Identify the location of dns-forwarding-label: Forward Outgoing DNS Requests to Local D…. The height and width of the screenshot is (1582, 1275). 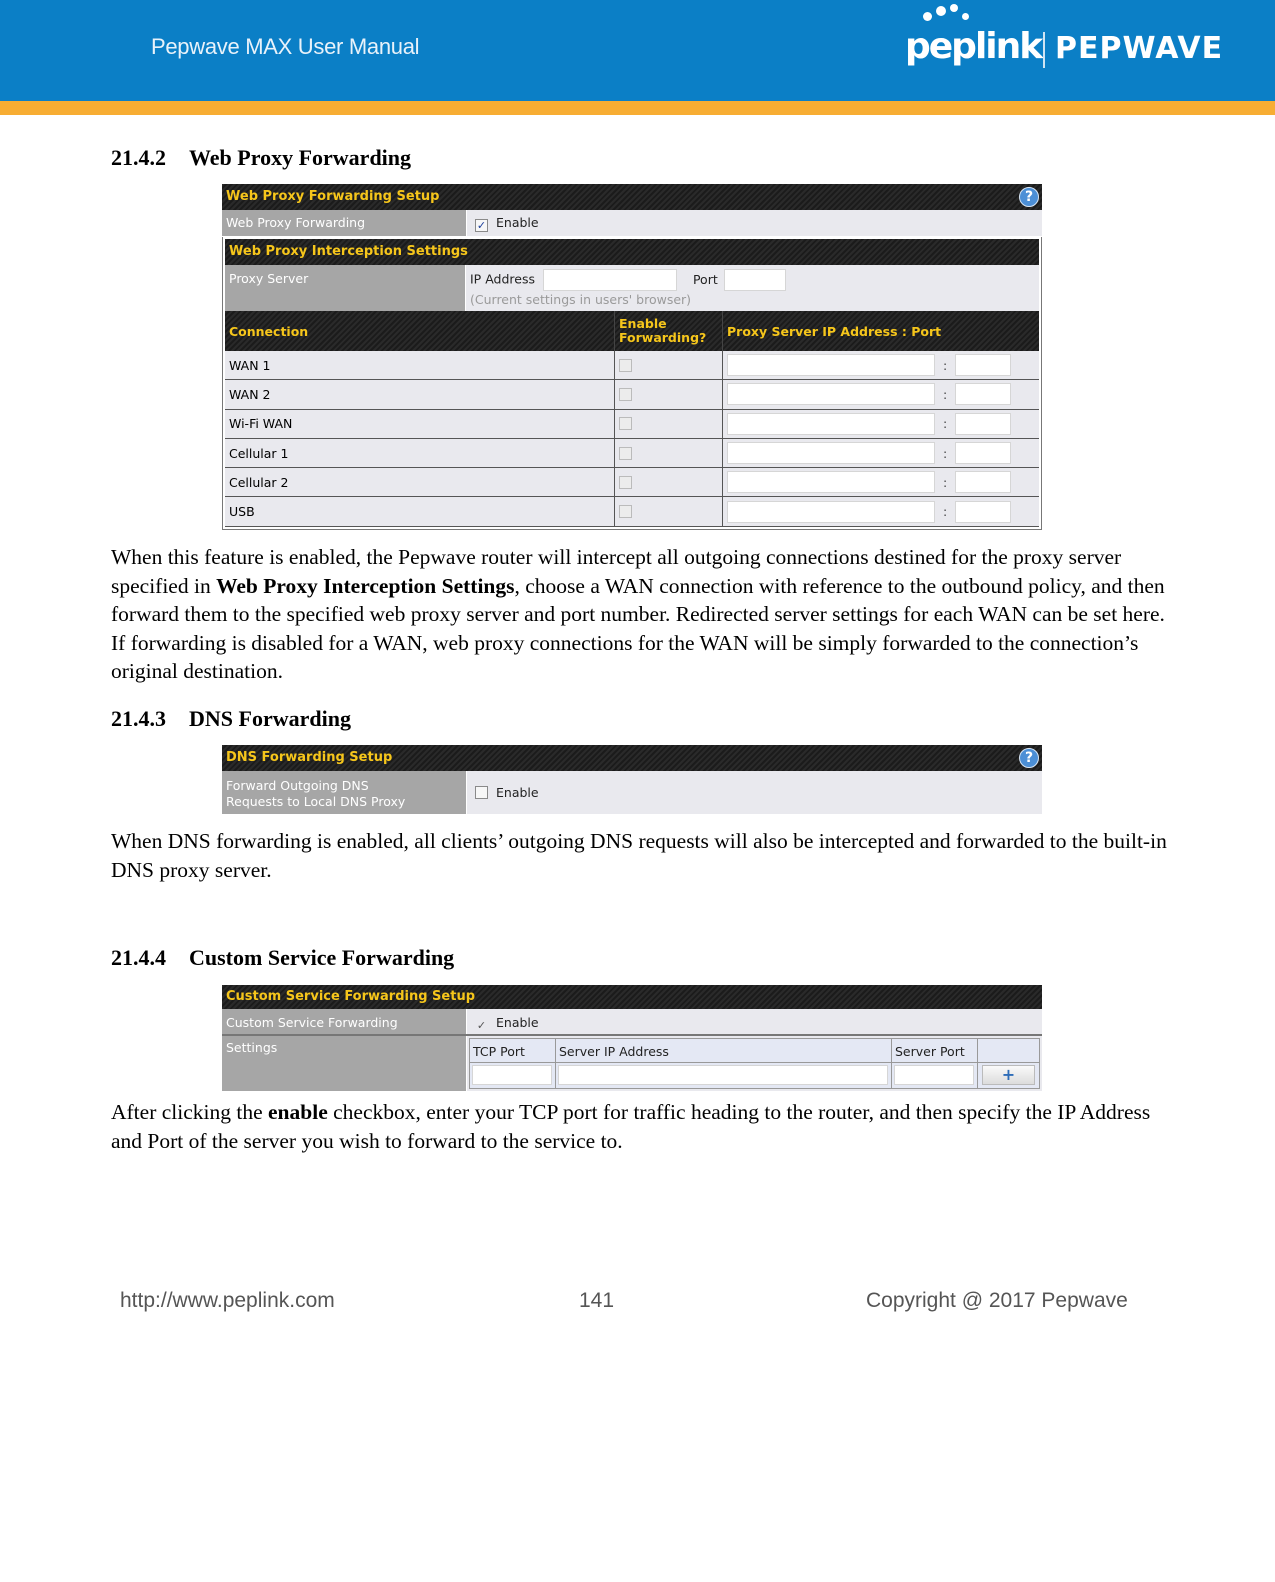
(344, 792).